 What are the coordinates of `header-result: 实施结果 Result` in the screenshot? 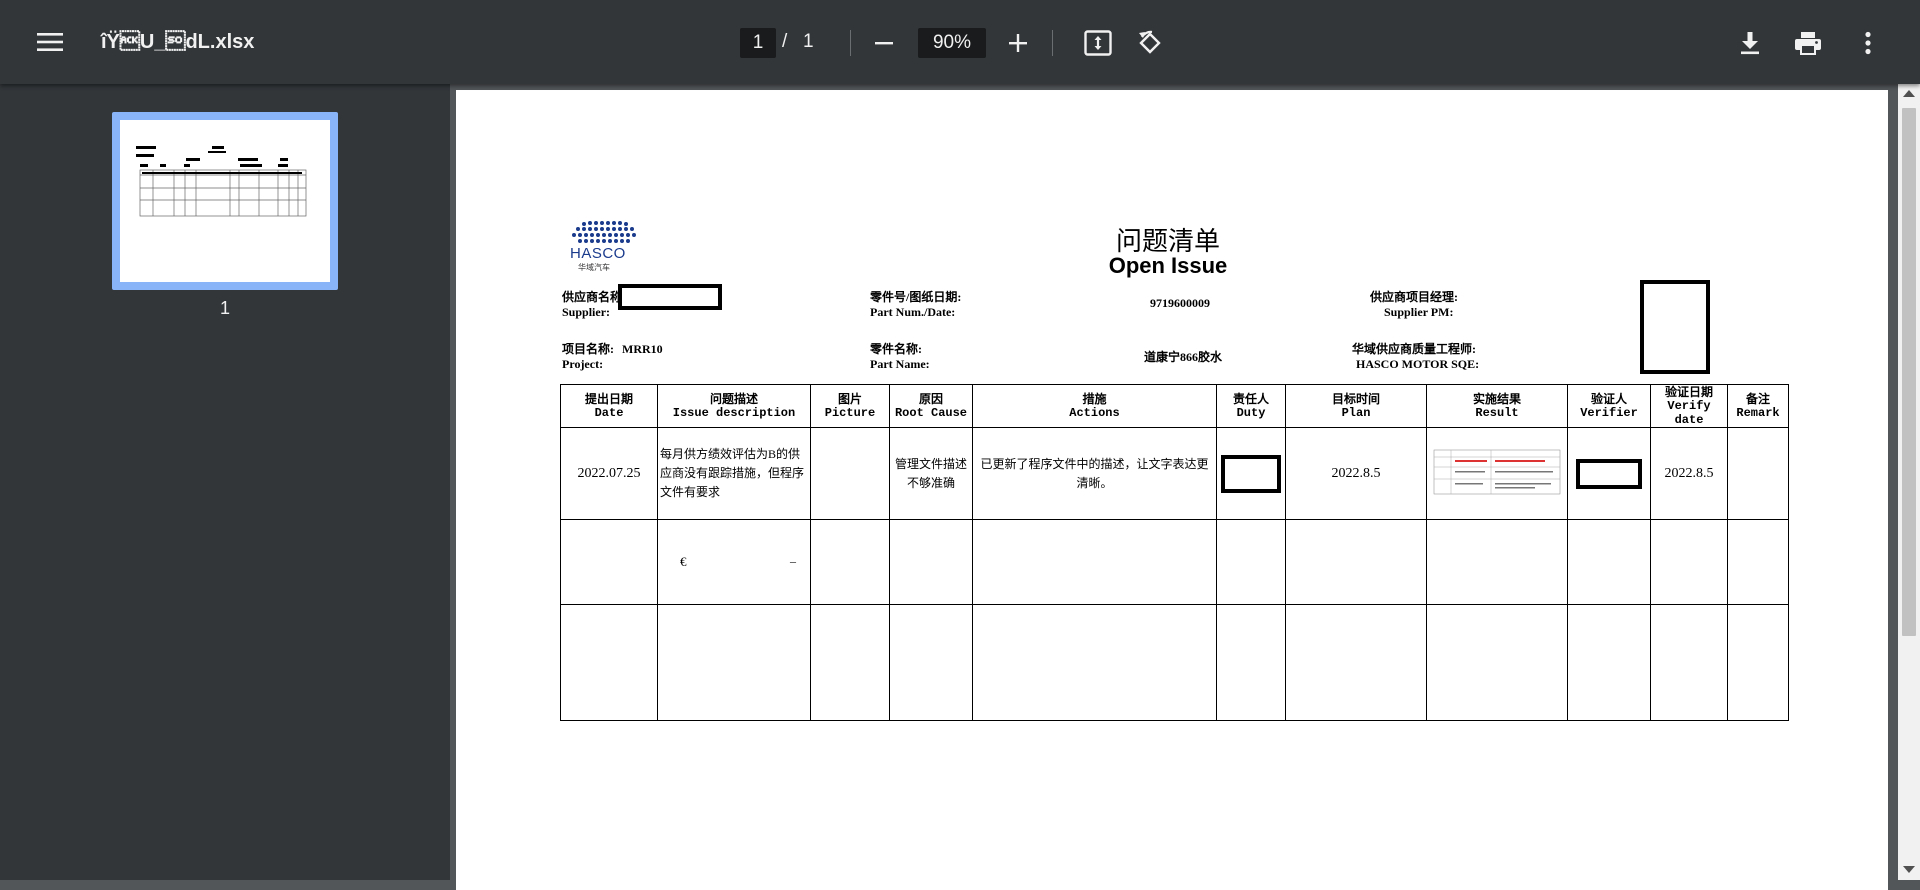 It's located at (1497, 406).